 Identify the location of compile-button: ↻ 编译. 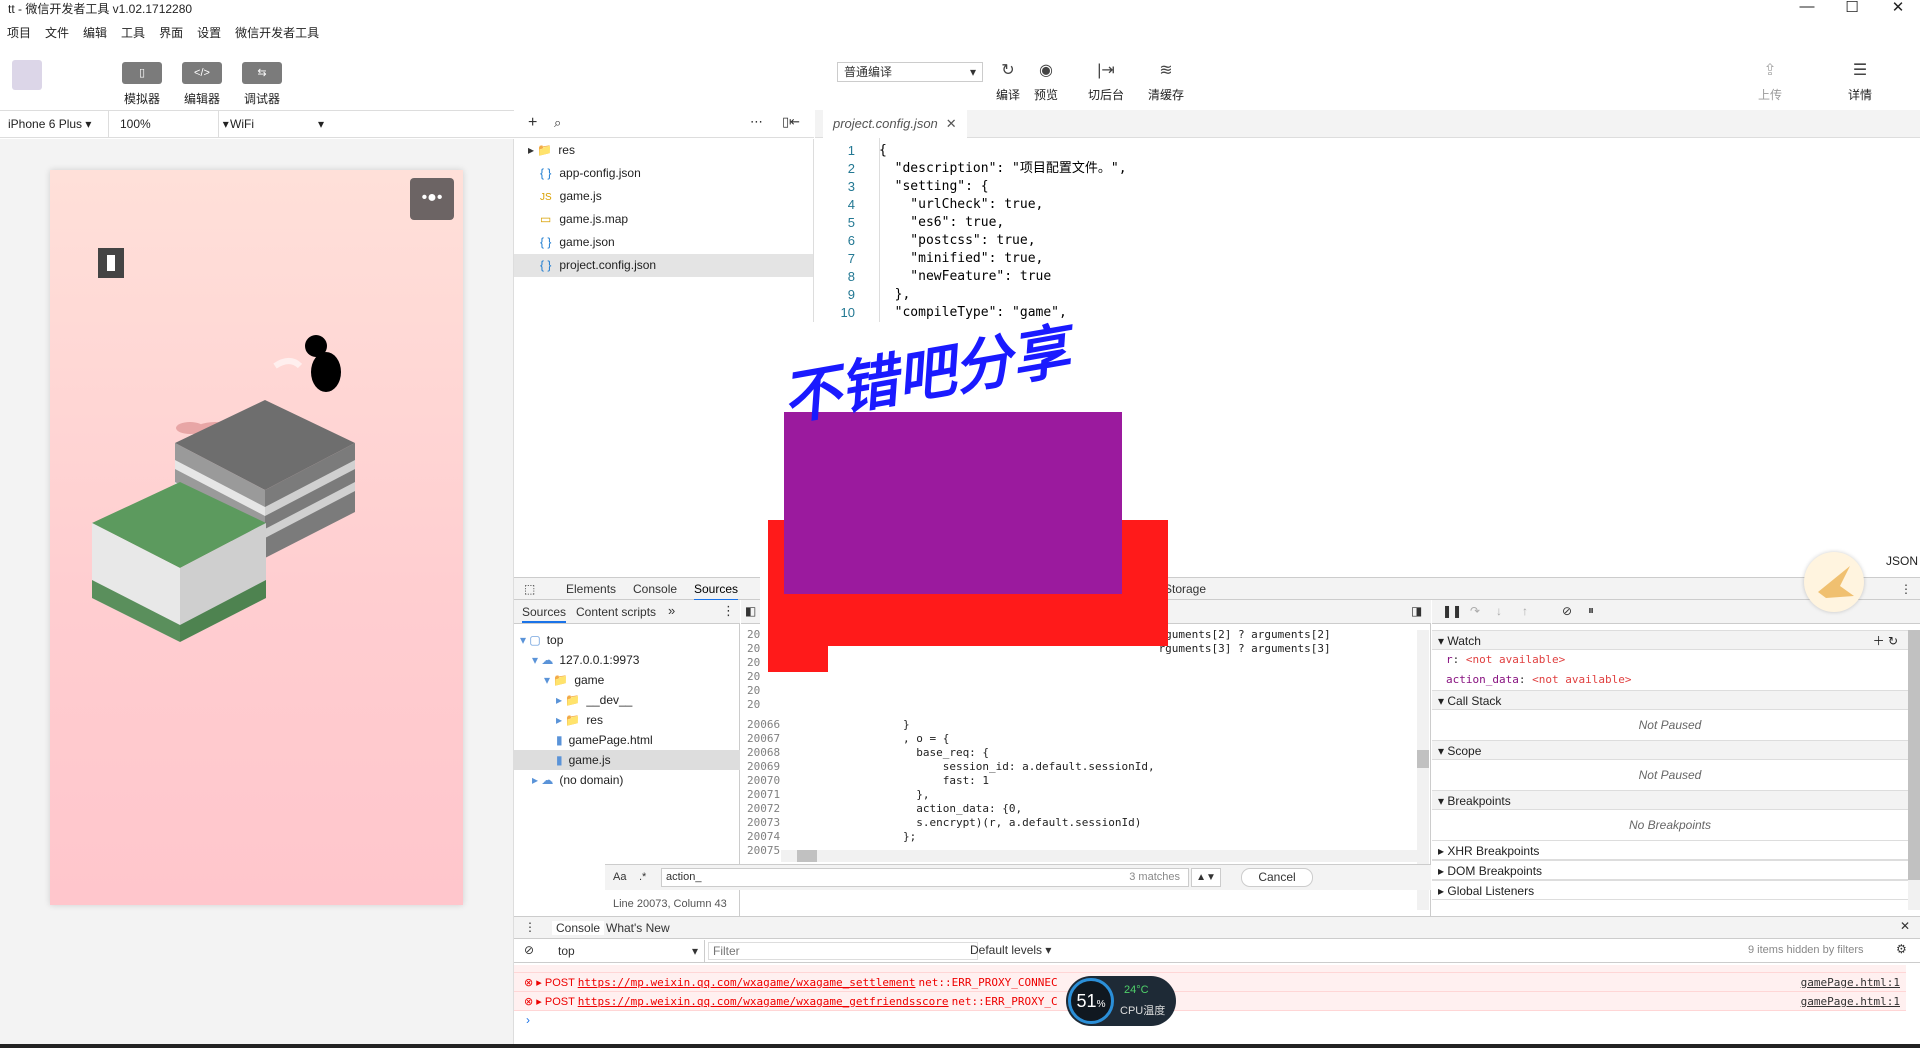
(1008, 81).